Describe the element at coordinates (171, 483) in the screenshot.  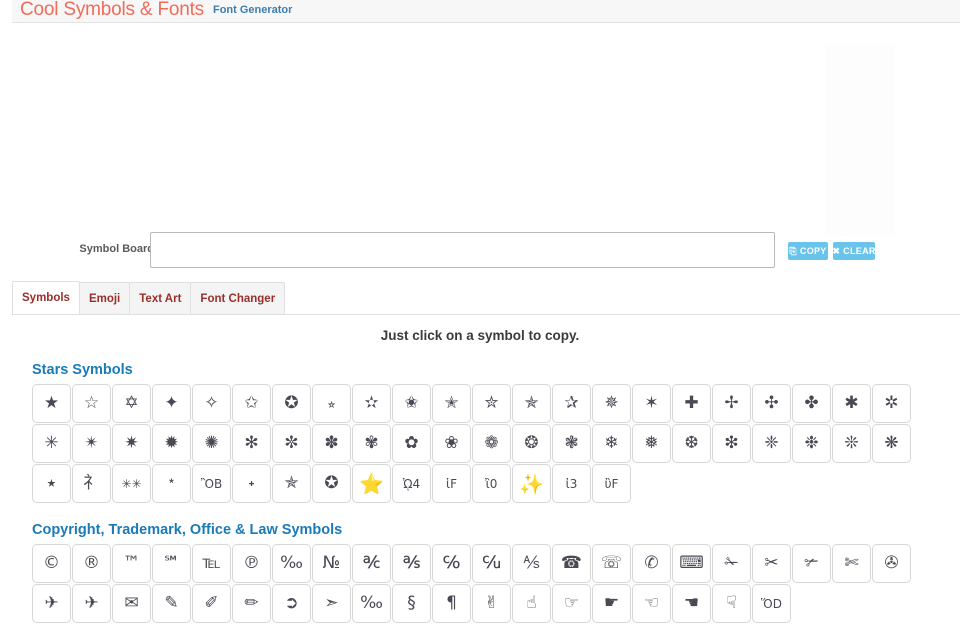
I see `symbol-cell: ﹡` at that location.